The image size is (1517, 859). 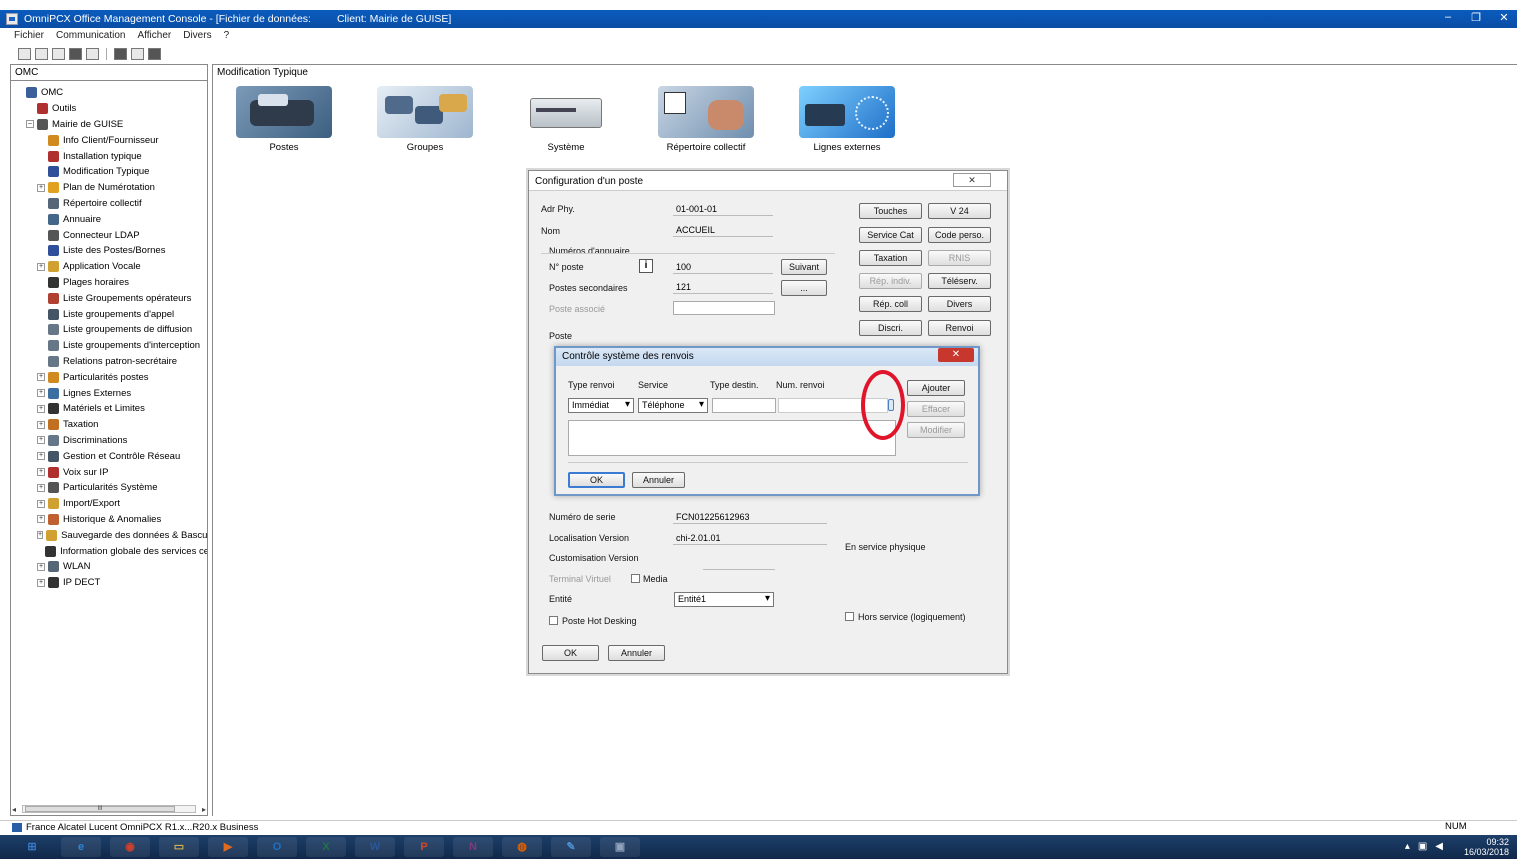 What do you see at coordinates (724, 599) in the screenshot?
I see `entite-select: Entité1` at bounding box center [724, 599].